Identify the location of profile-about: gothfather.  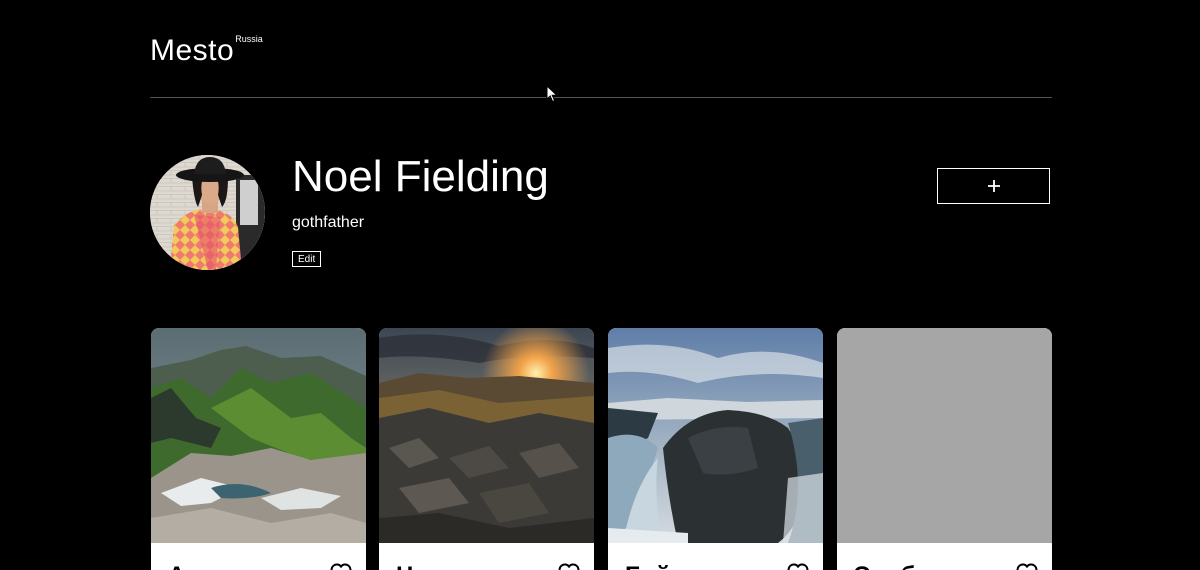
(328, 222).